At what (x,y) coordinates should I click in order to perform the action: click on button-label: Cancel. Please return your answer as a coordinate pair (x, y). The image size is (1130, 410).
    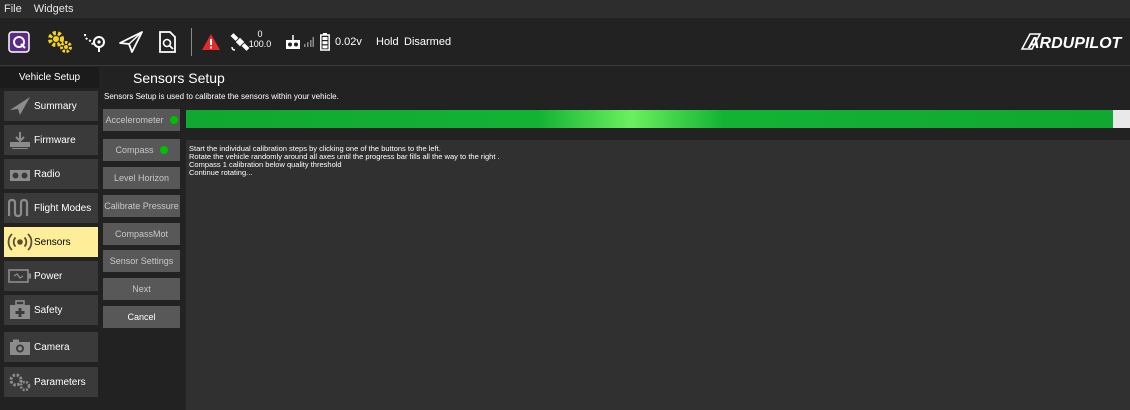
    Looking at the image, I should click on (141, 317).